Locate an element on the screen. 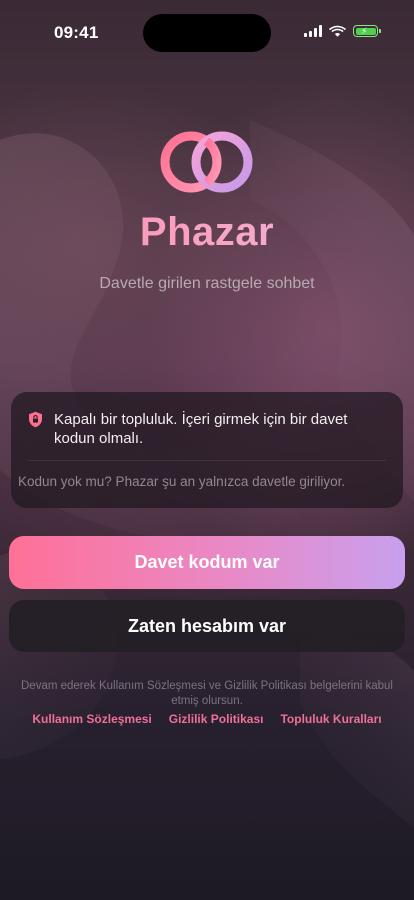 Image resolution: width=414 pixels, height=900 pixels. app-name: Phazar is located at coordinates (207, 232).